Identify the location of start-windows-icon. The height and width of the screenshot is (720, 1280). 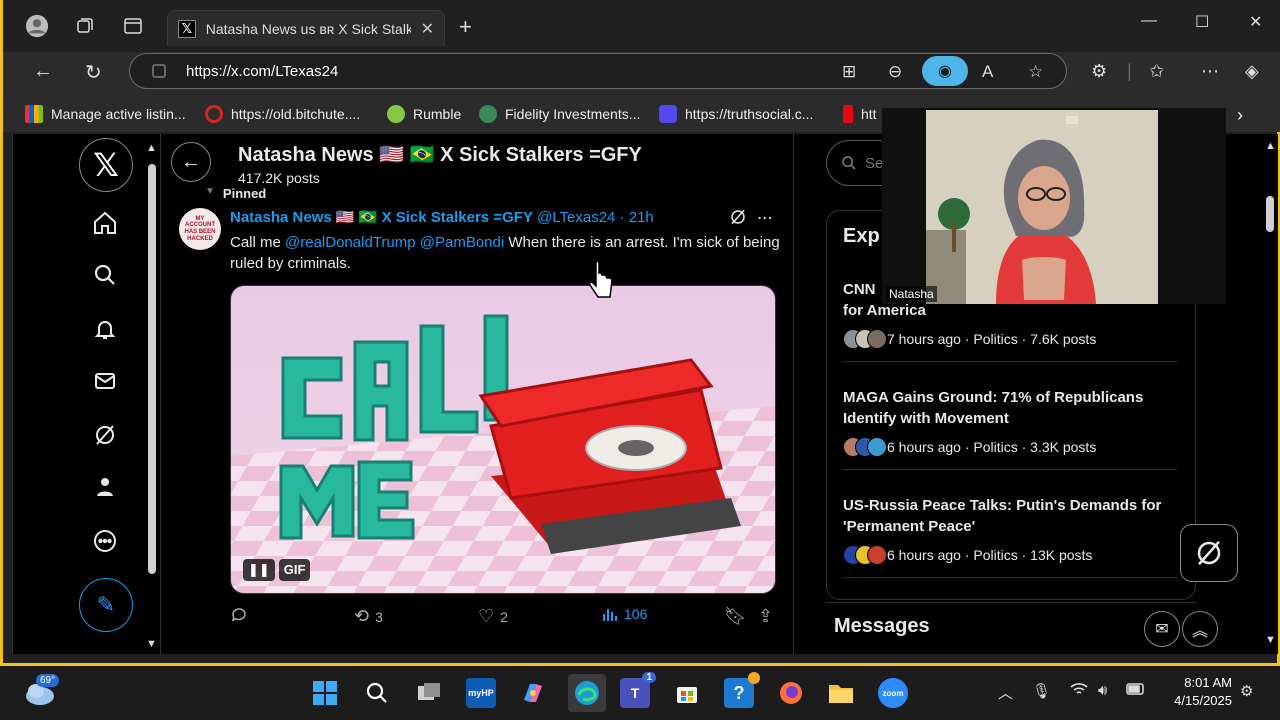
(325, 693).